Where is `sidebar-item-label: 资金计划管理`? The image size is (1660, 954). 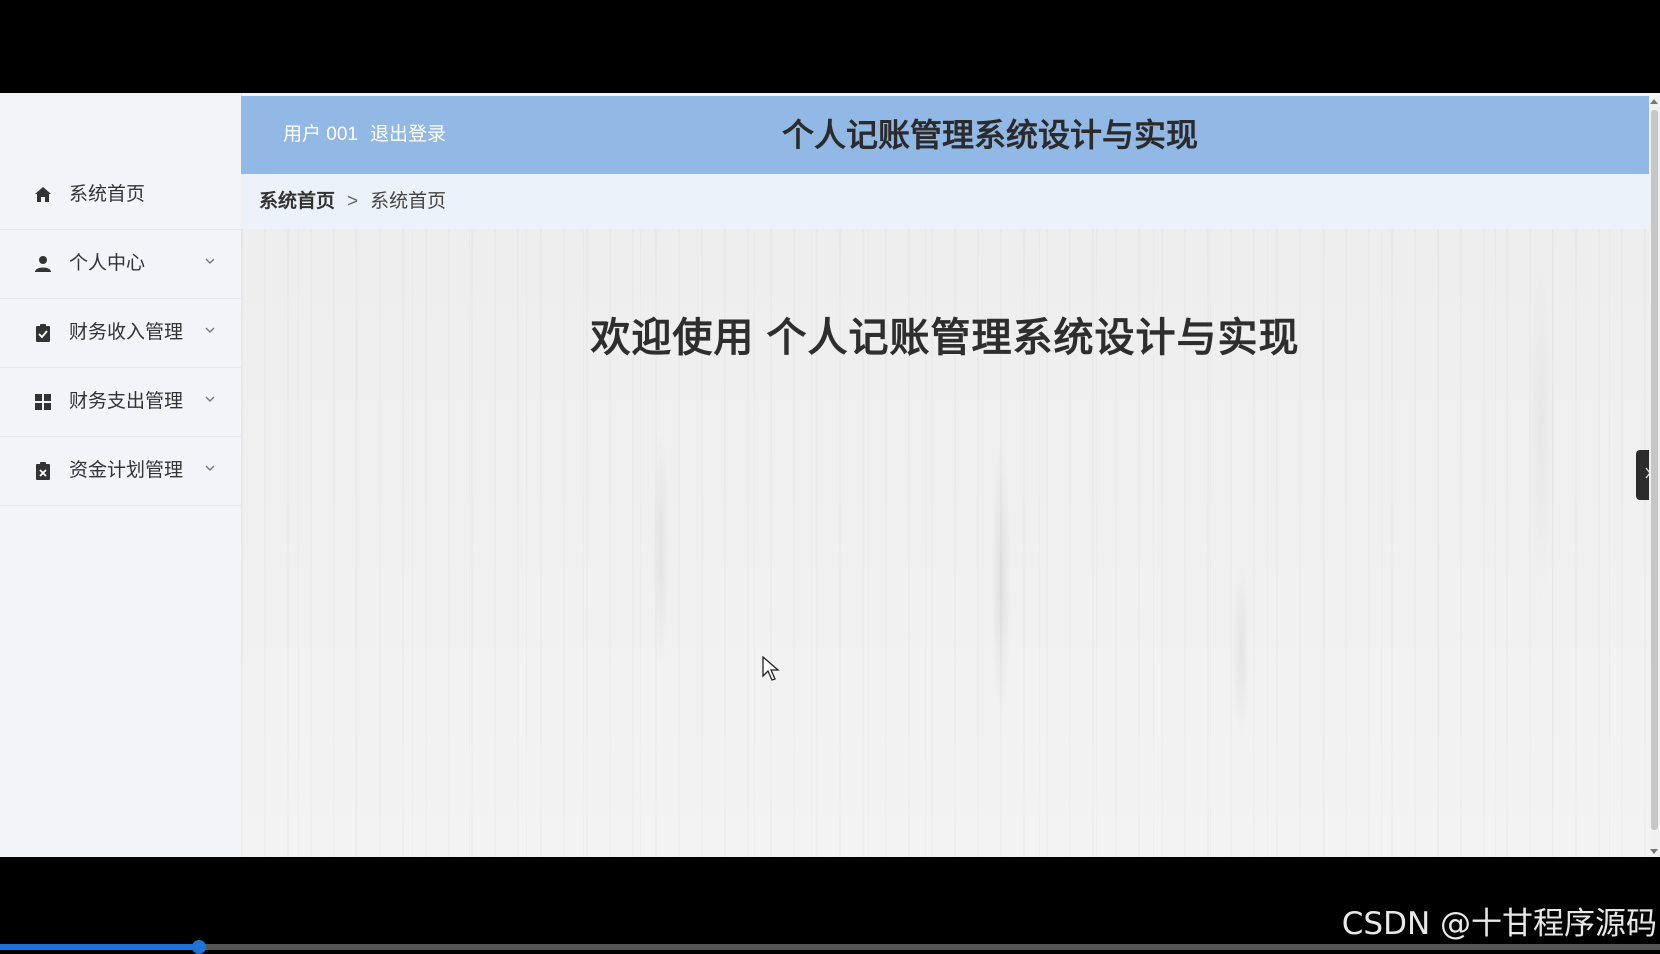
sidebar-item-label: 资金计划管理 is located at coordinates (126, 470).